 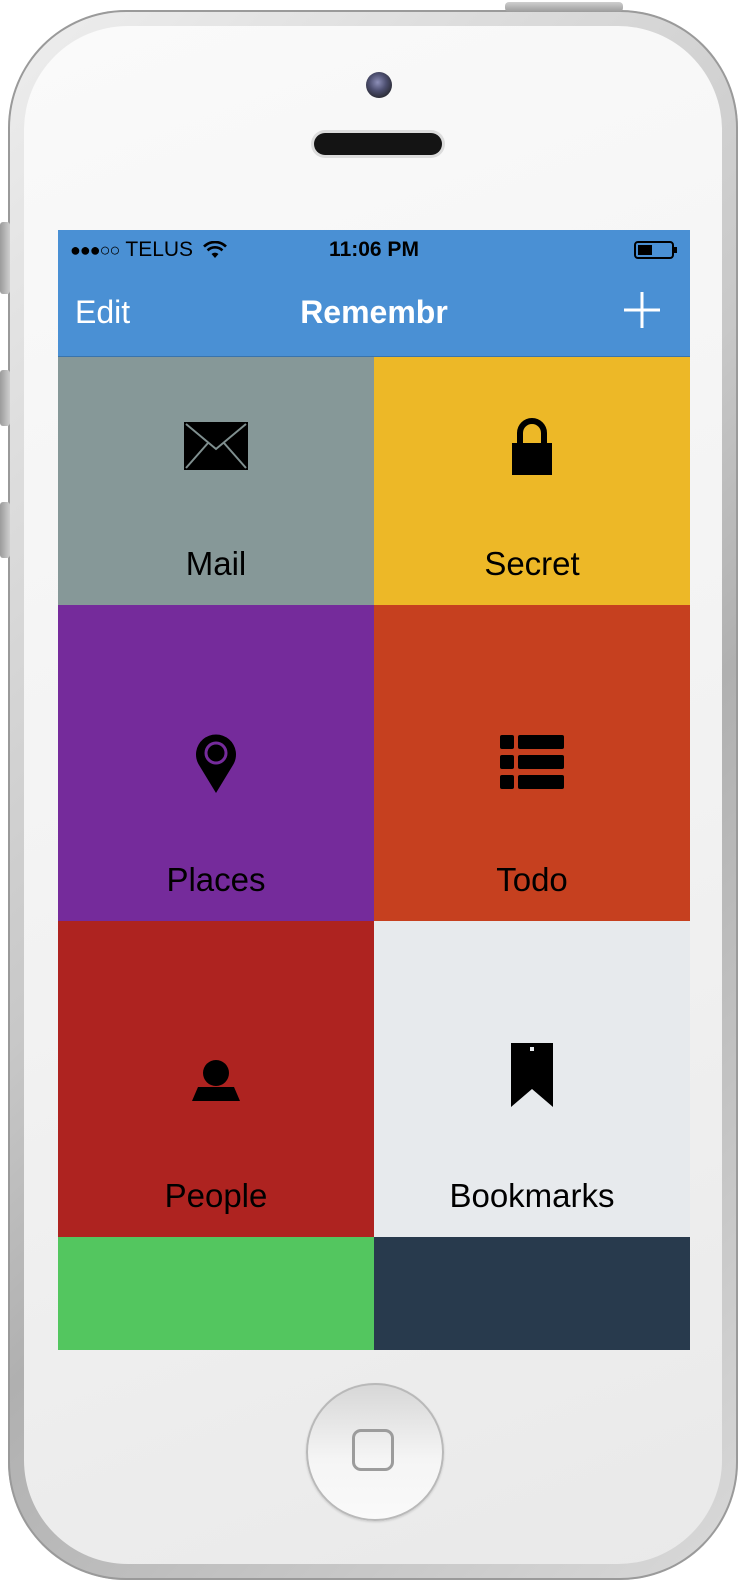 What do you see at coordinates (532, 481) in the screenshot?
I see `tile-secret: Secret` at bounding box center [532, 481].